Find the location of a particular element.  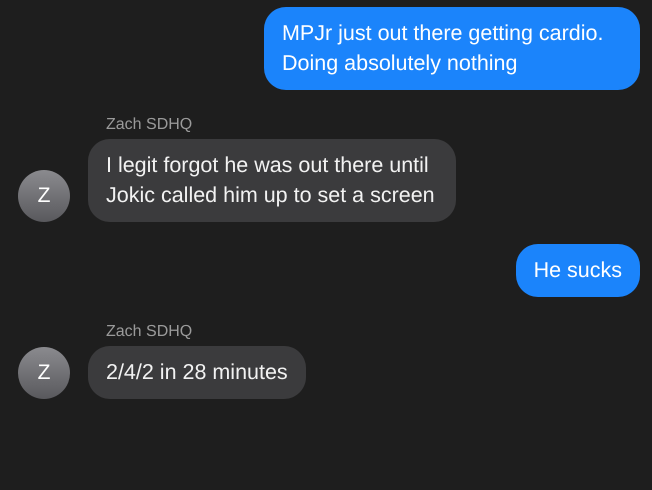

sent-message-bubble: He sucks is located at coordinates (578, 270).